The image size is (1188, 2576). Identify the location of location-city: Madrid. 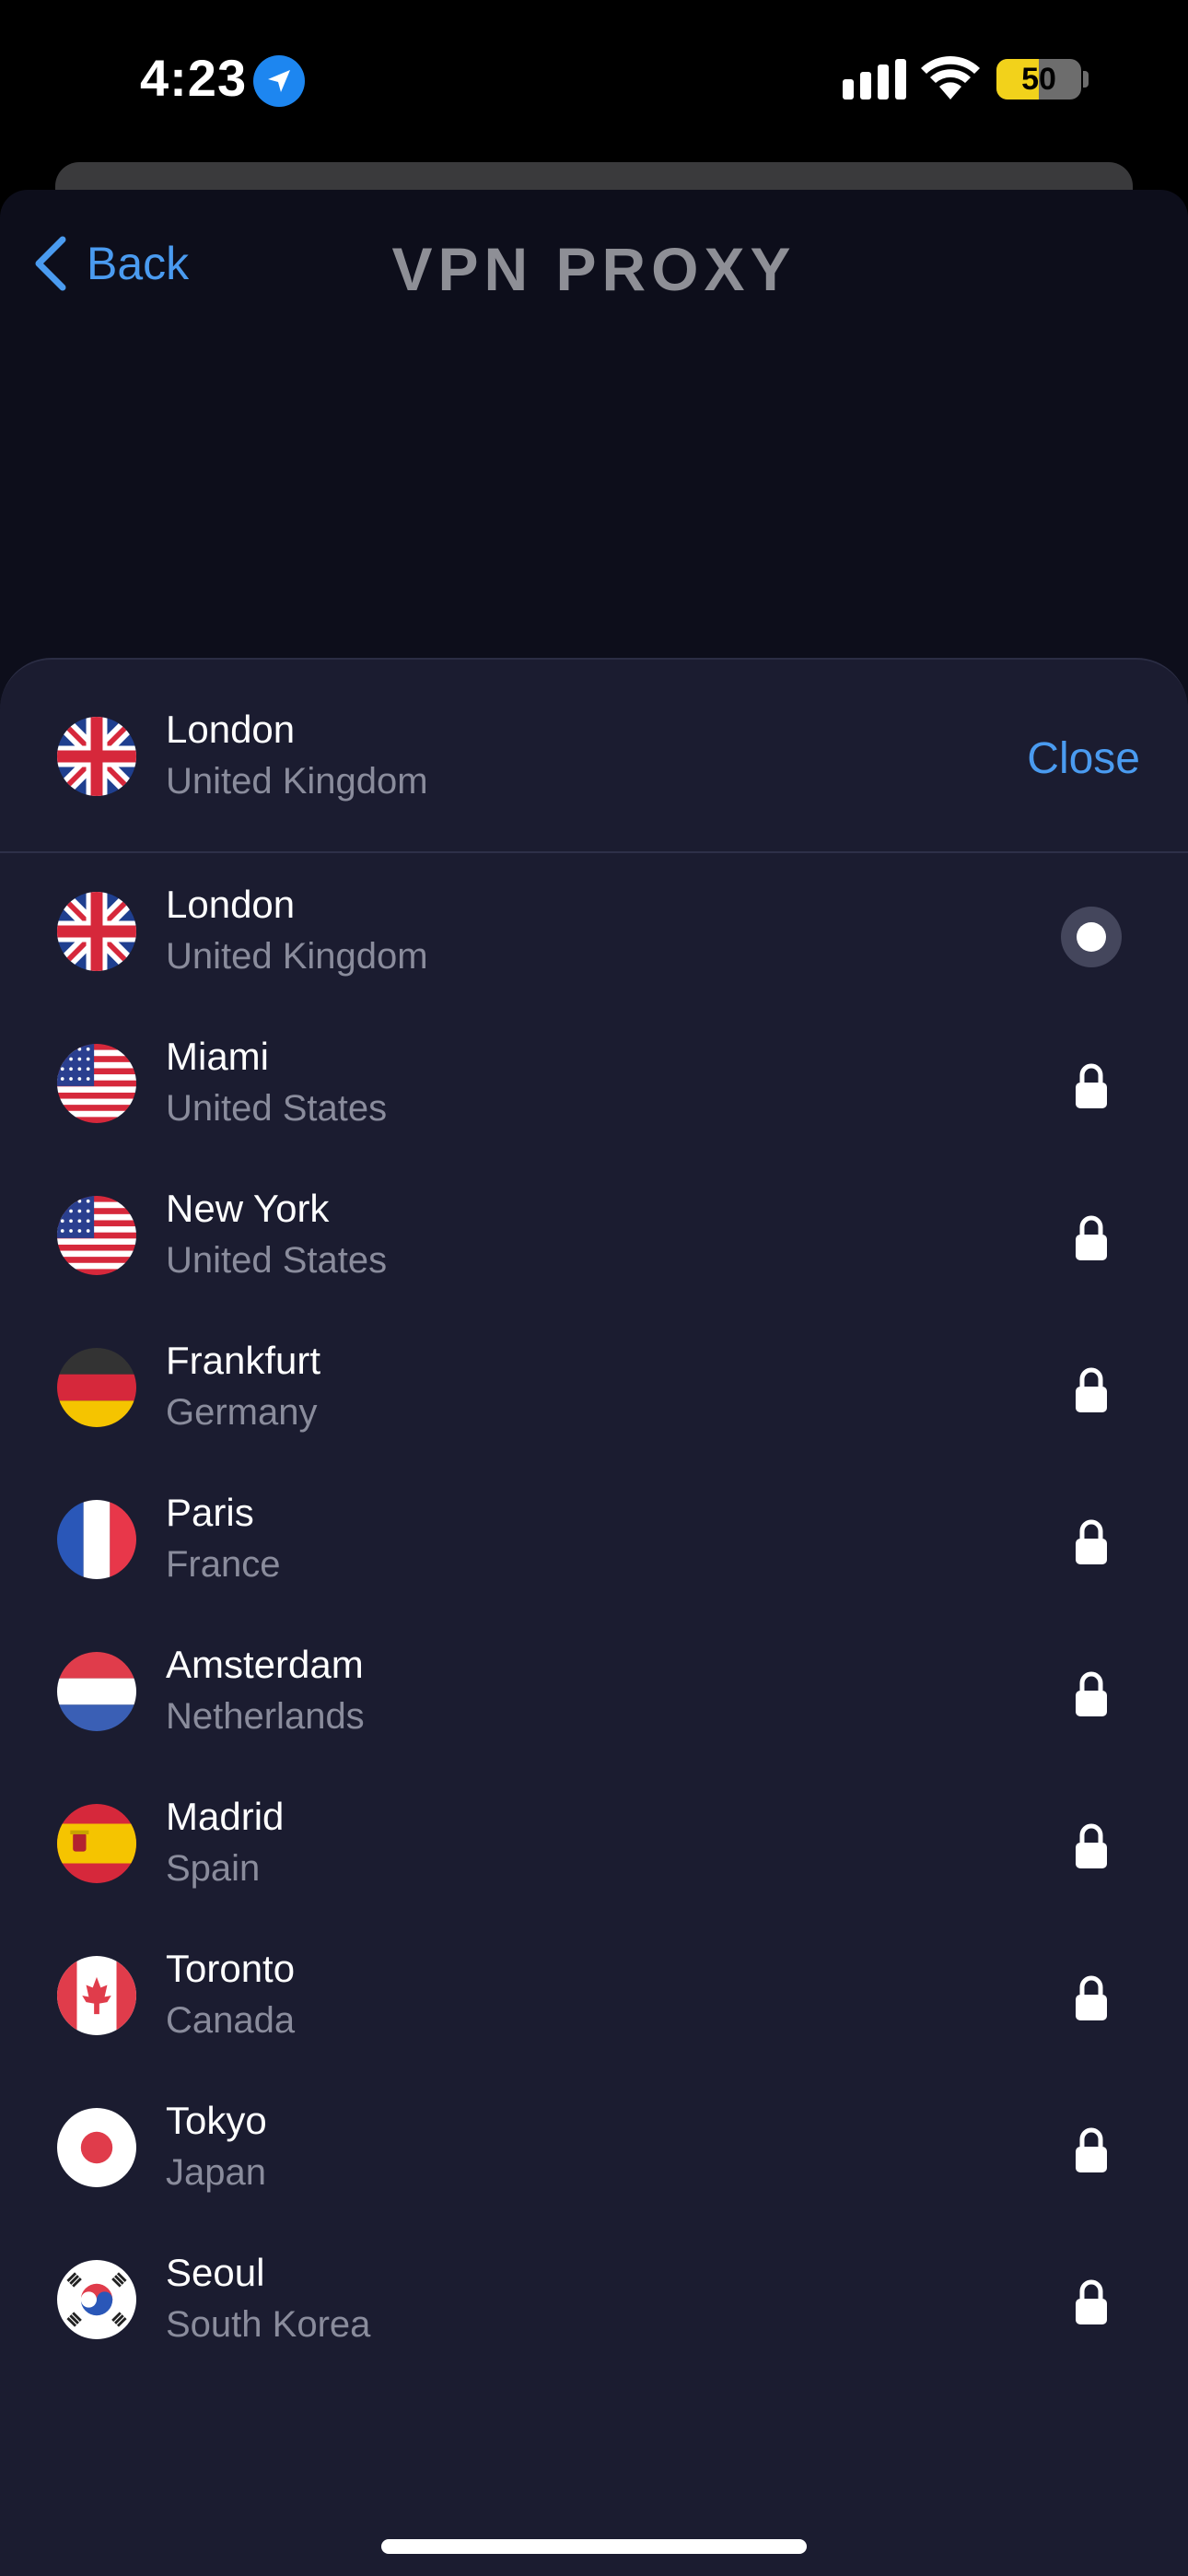
(225, 1816).